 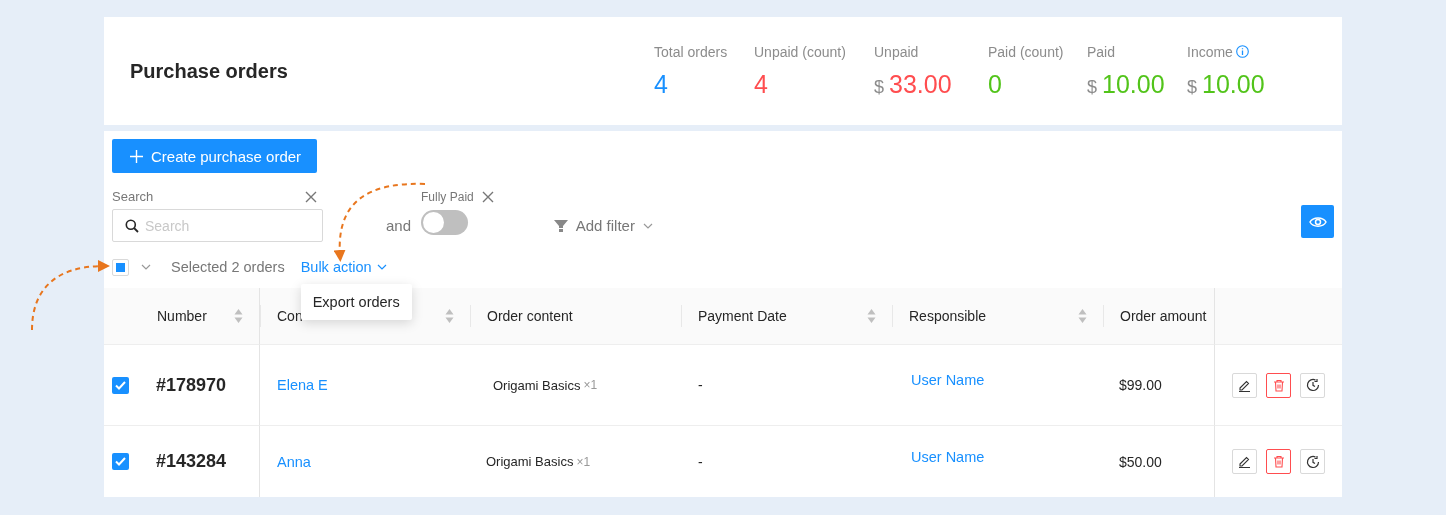 I want to click on select-all-checkbox, so click(x=120, y=267).